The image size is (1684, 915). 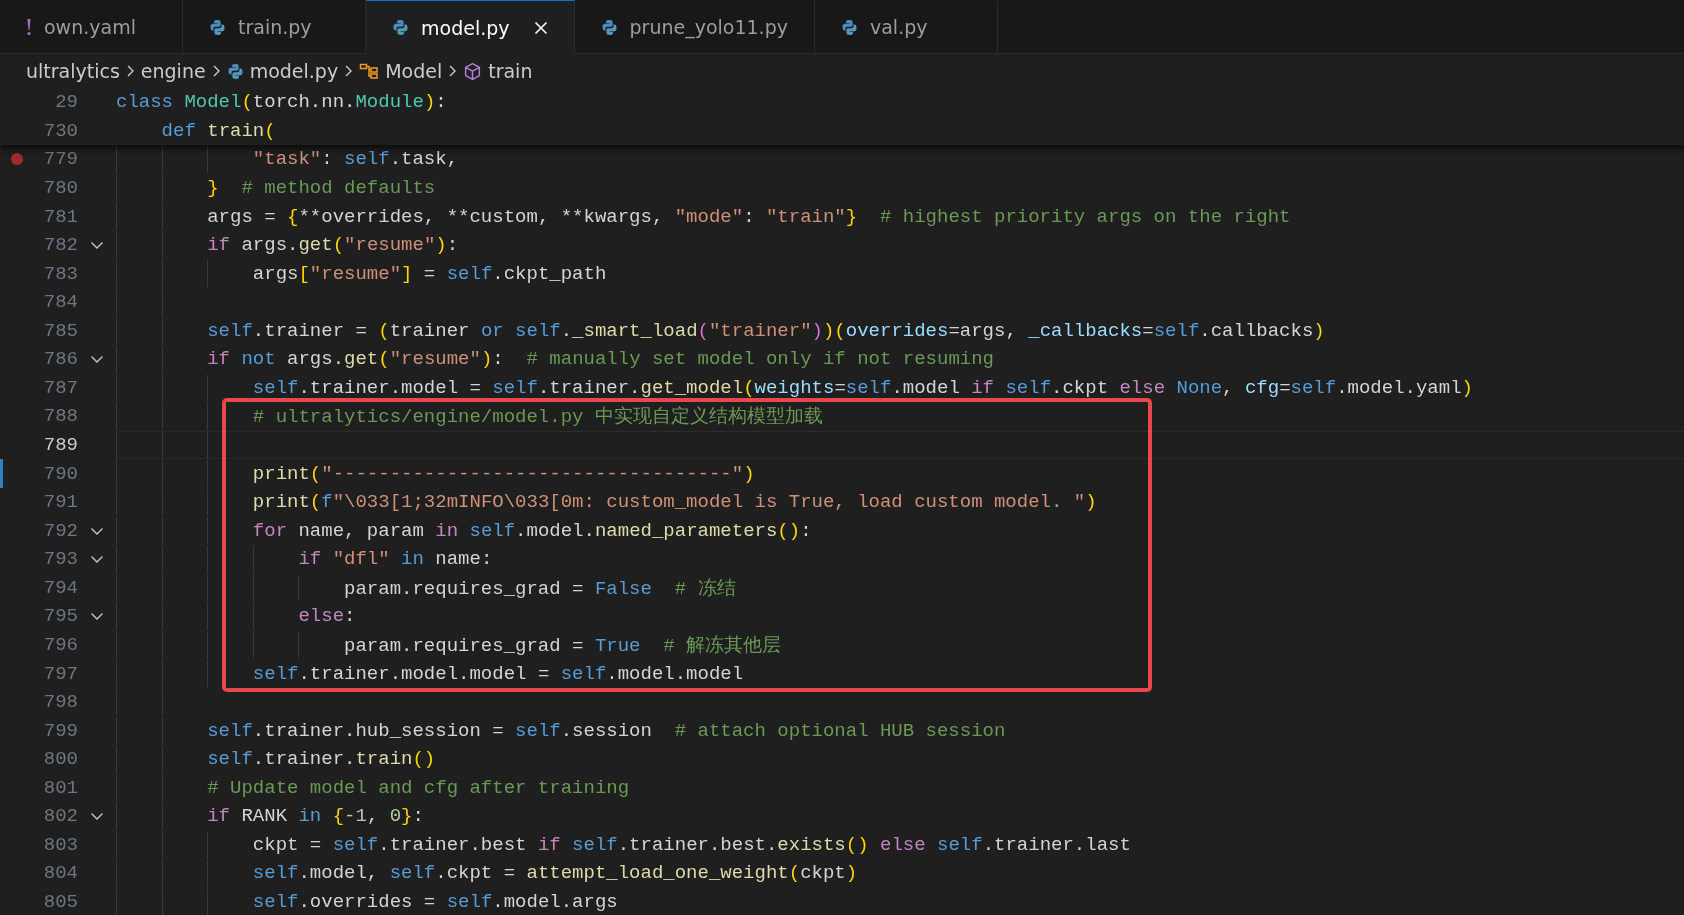 I want to click on close-icon, so click(x=540, y=27).